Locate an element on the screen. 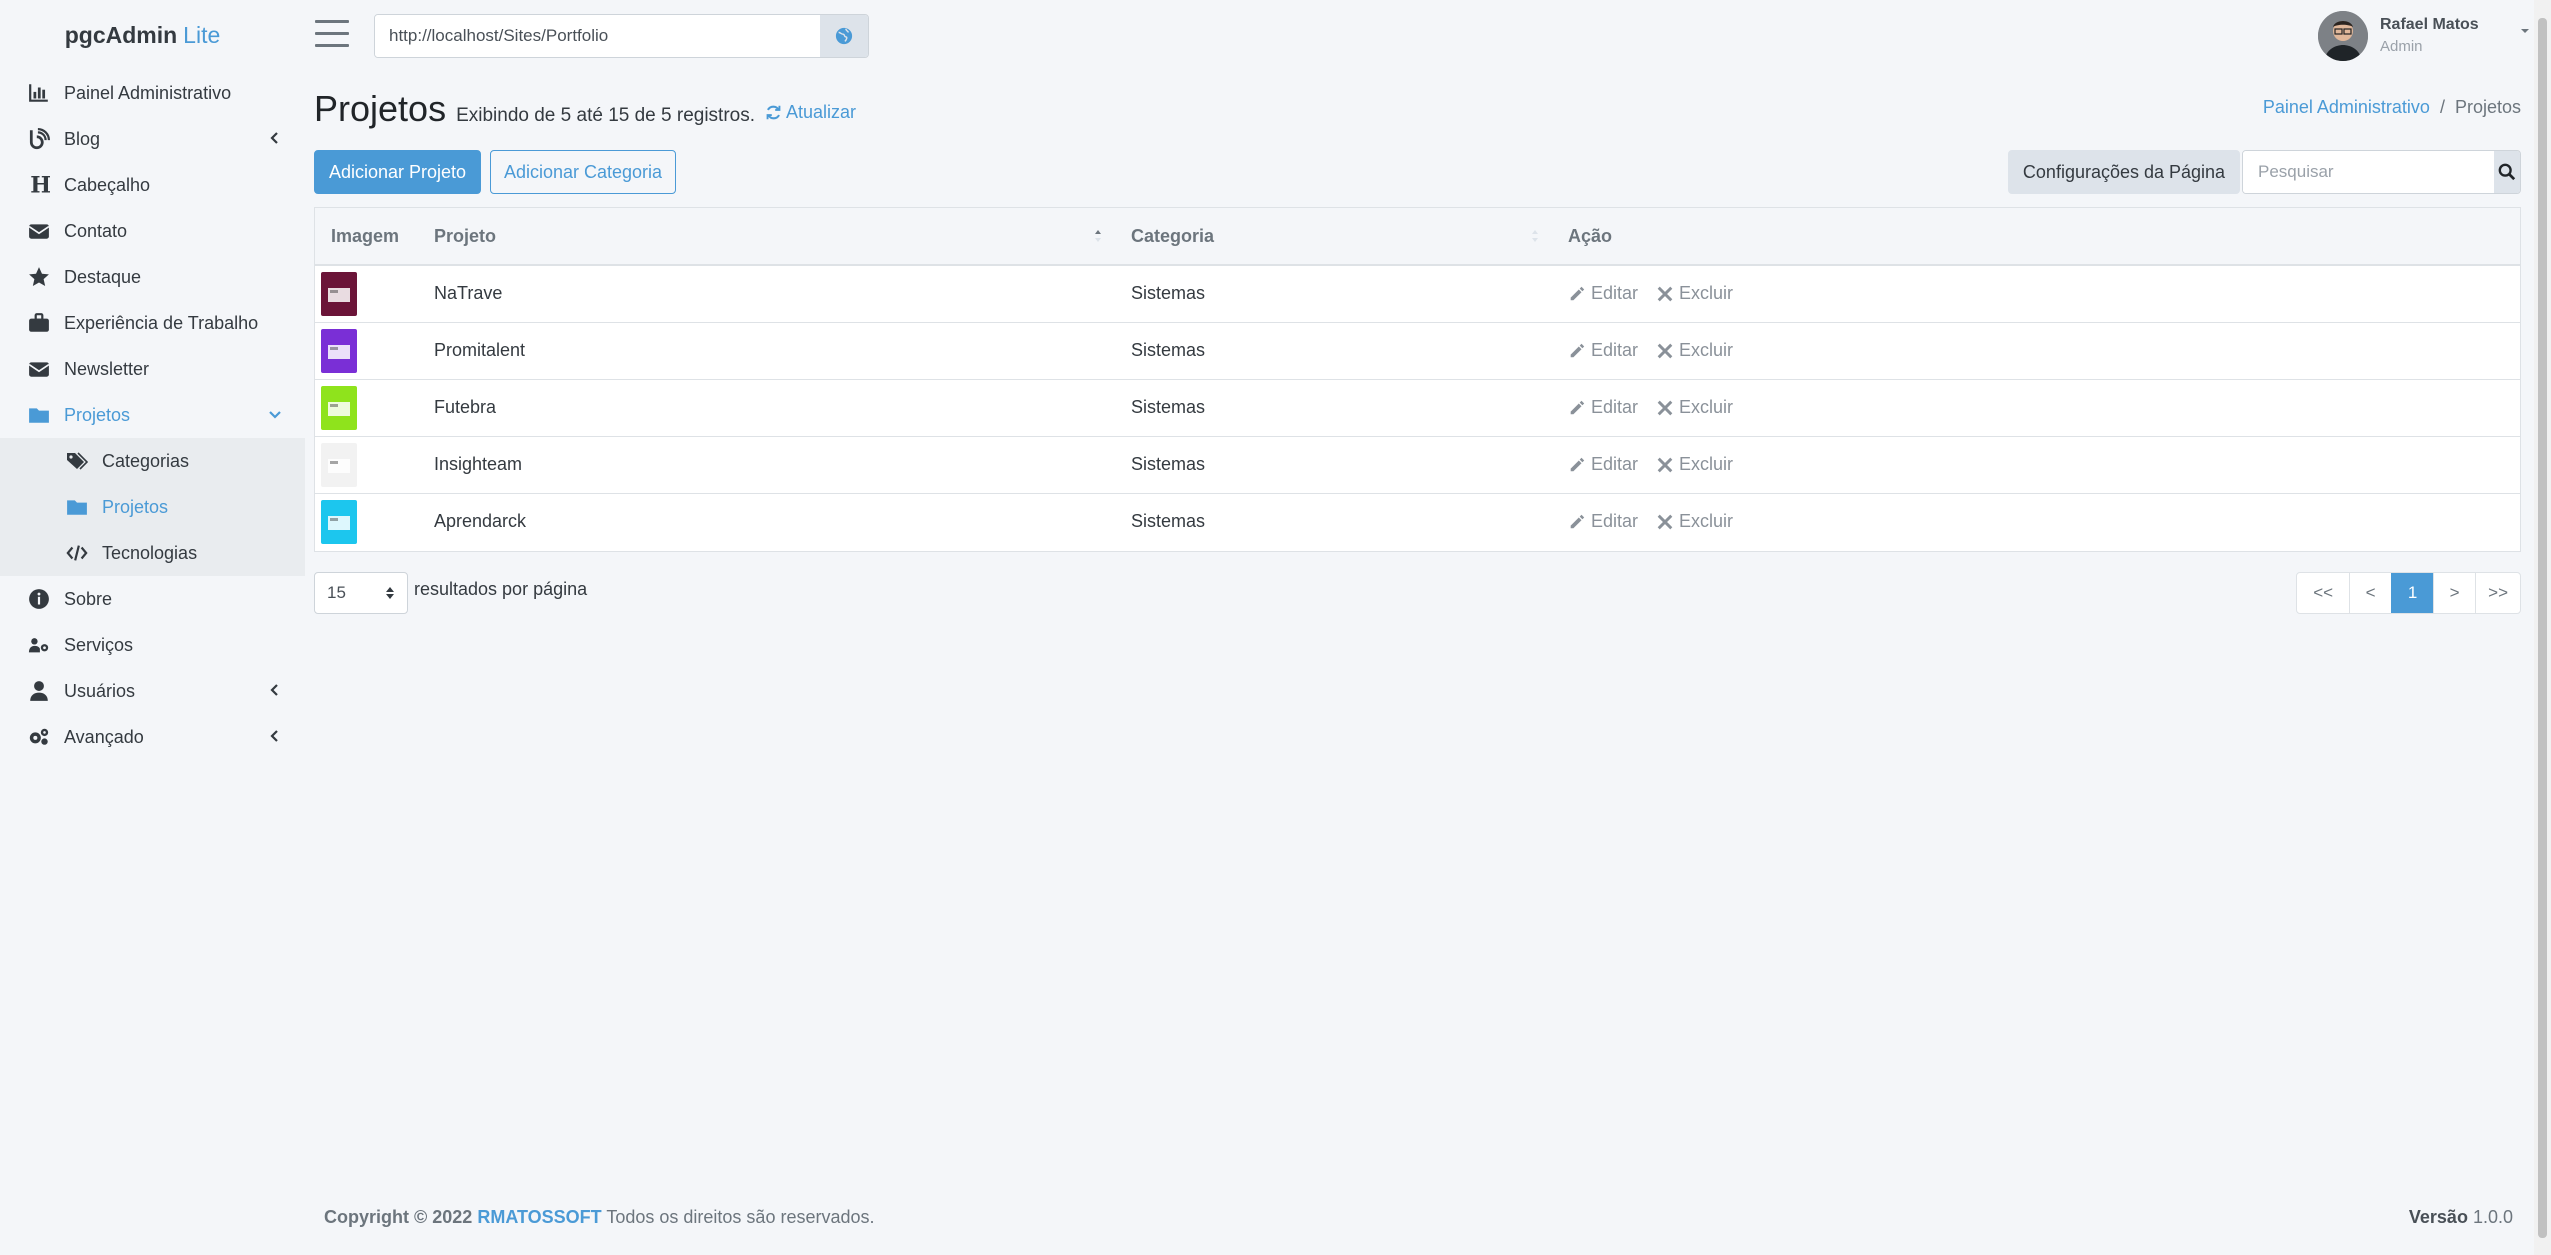 This screenshot has width=2551, height=1255. page-settings-button: Configurações da Página is located at coordinates (2124, 172).